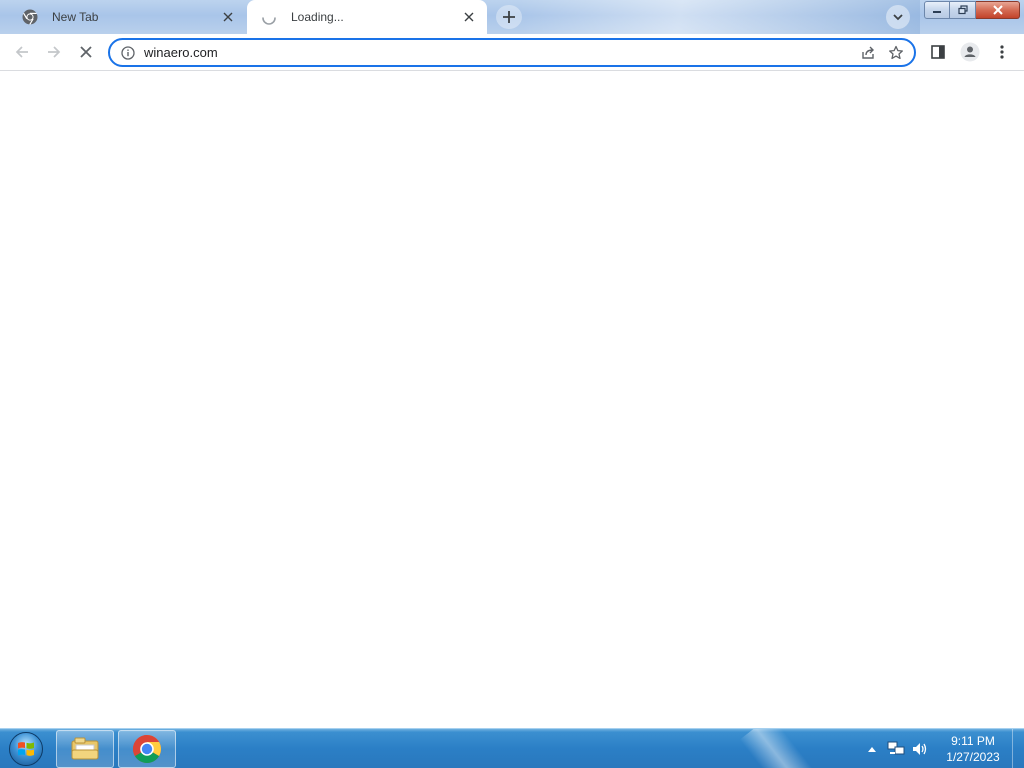 The width and height of the screenshot is (1024, 768). I want to click on minimize-button, so click(937, 10).